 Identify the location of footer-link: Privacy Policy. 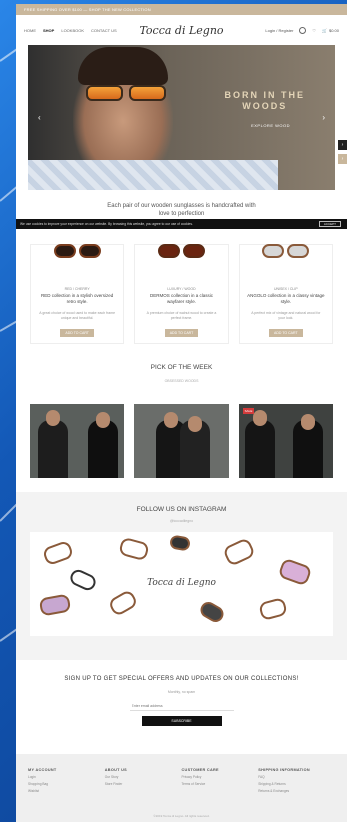
(220, 777).